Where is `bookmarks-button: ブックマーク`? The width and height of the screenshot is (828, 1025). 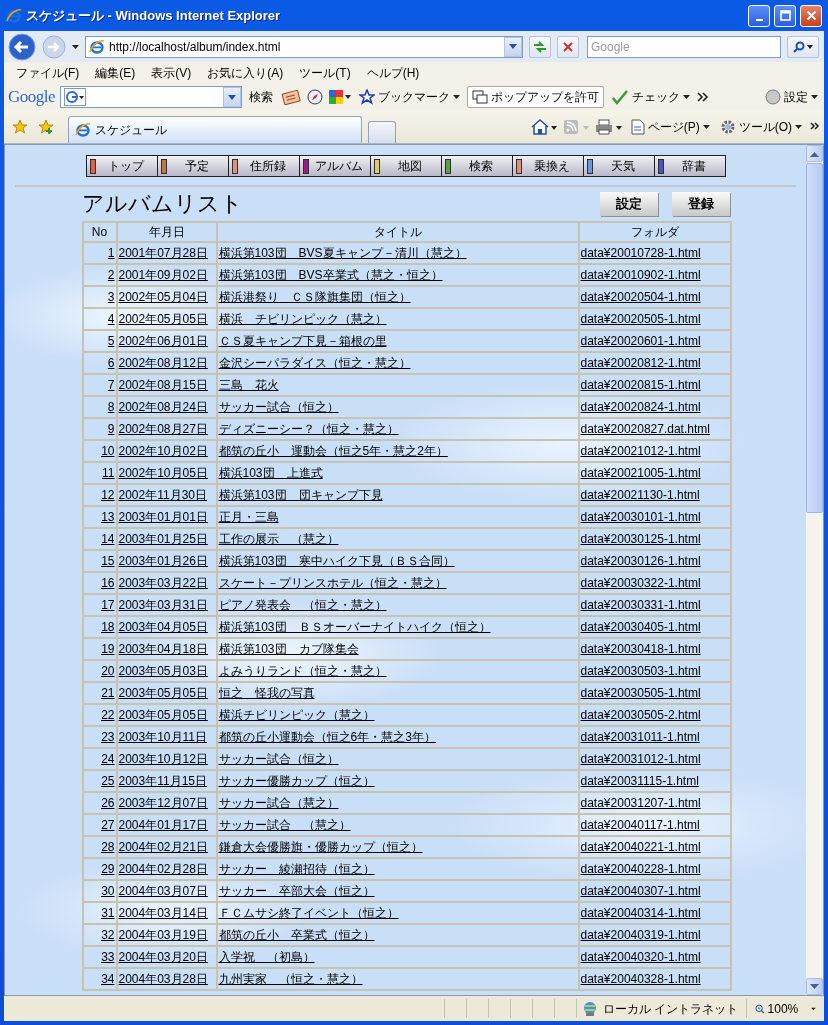
bookmarks-button: ブックマーク is located at coordinates (410, 97).